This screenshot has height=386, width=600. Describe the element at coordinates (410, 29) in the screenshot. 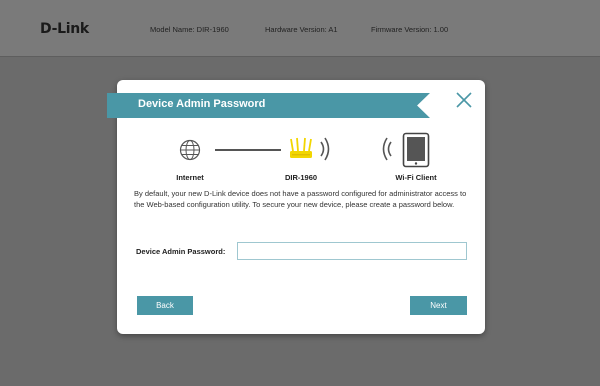

I see `firmware-version: Firmware Version: 1.00` at that location.